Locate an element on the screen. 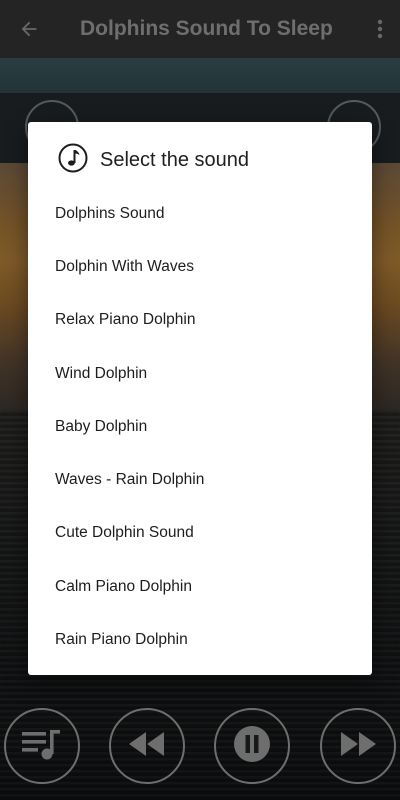 The width and height of the screenshot is (400, 800). sound-option-baby-dolphin: Baby Dolphin is located at coordinates (200, 426).